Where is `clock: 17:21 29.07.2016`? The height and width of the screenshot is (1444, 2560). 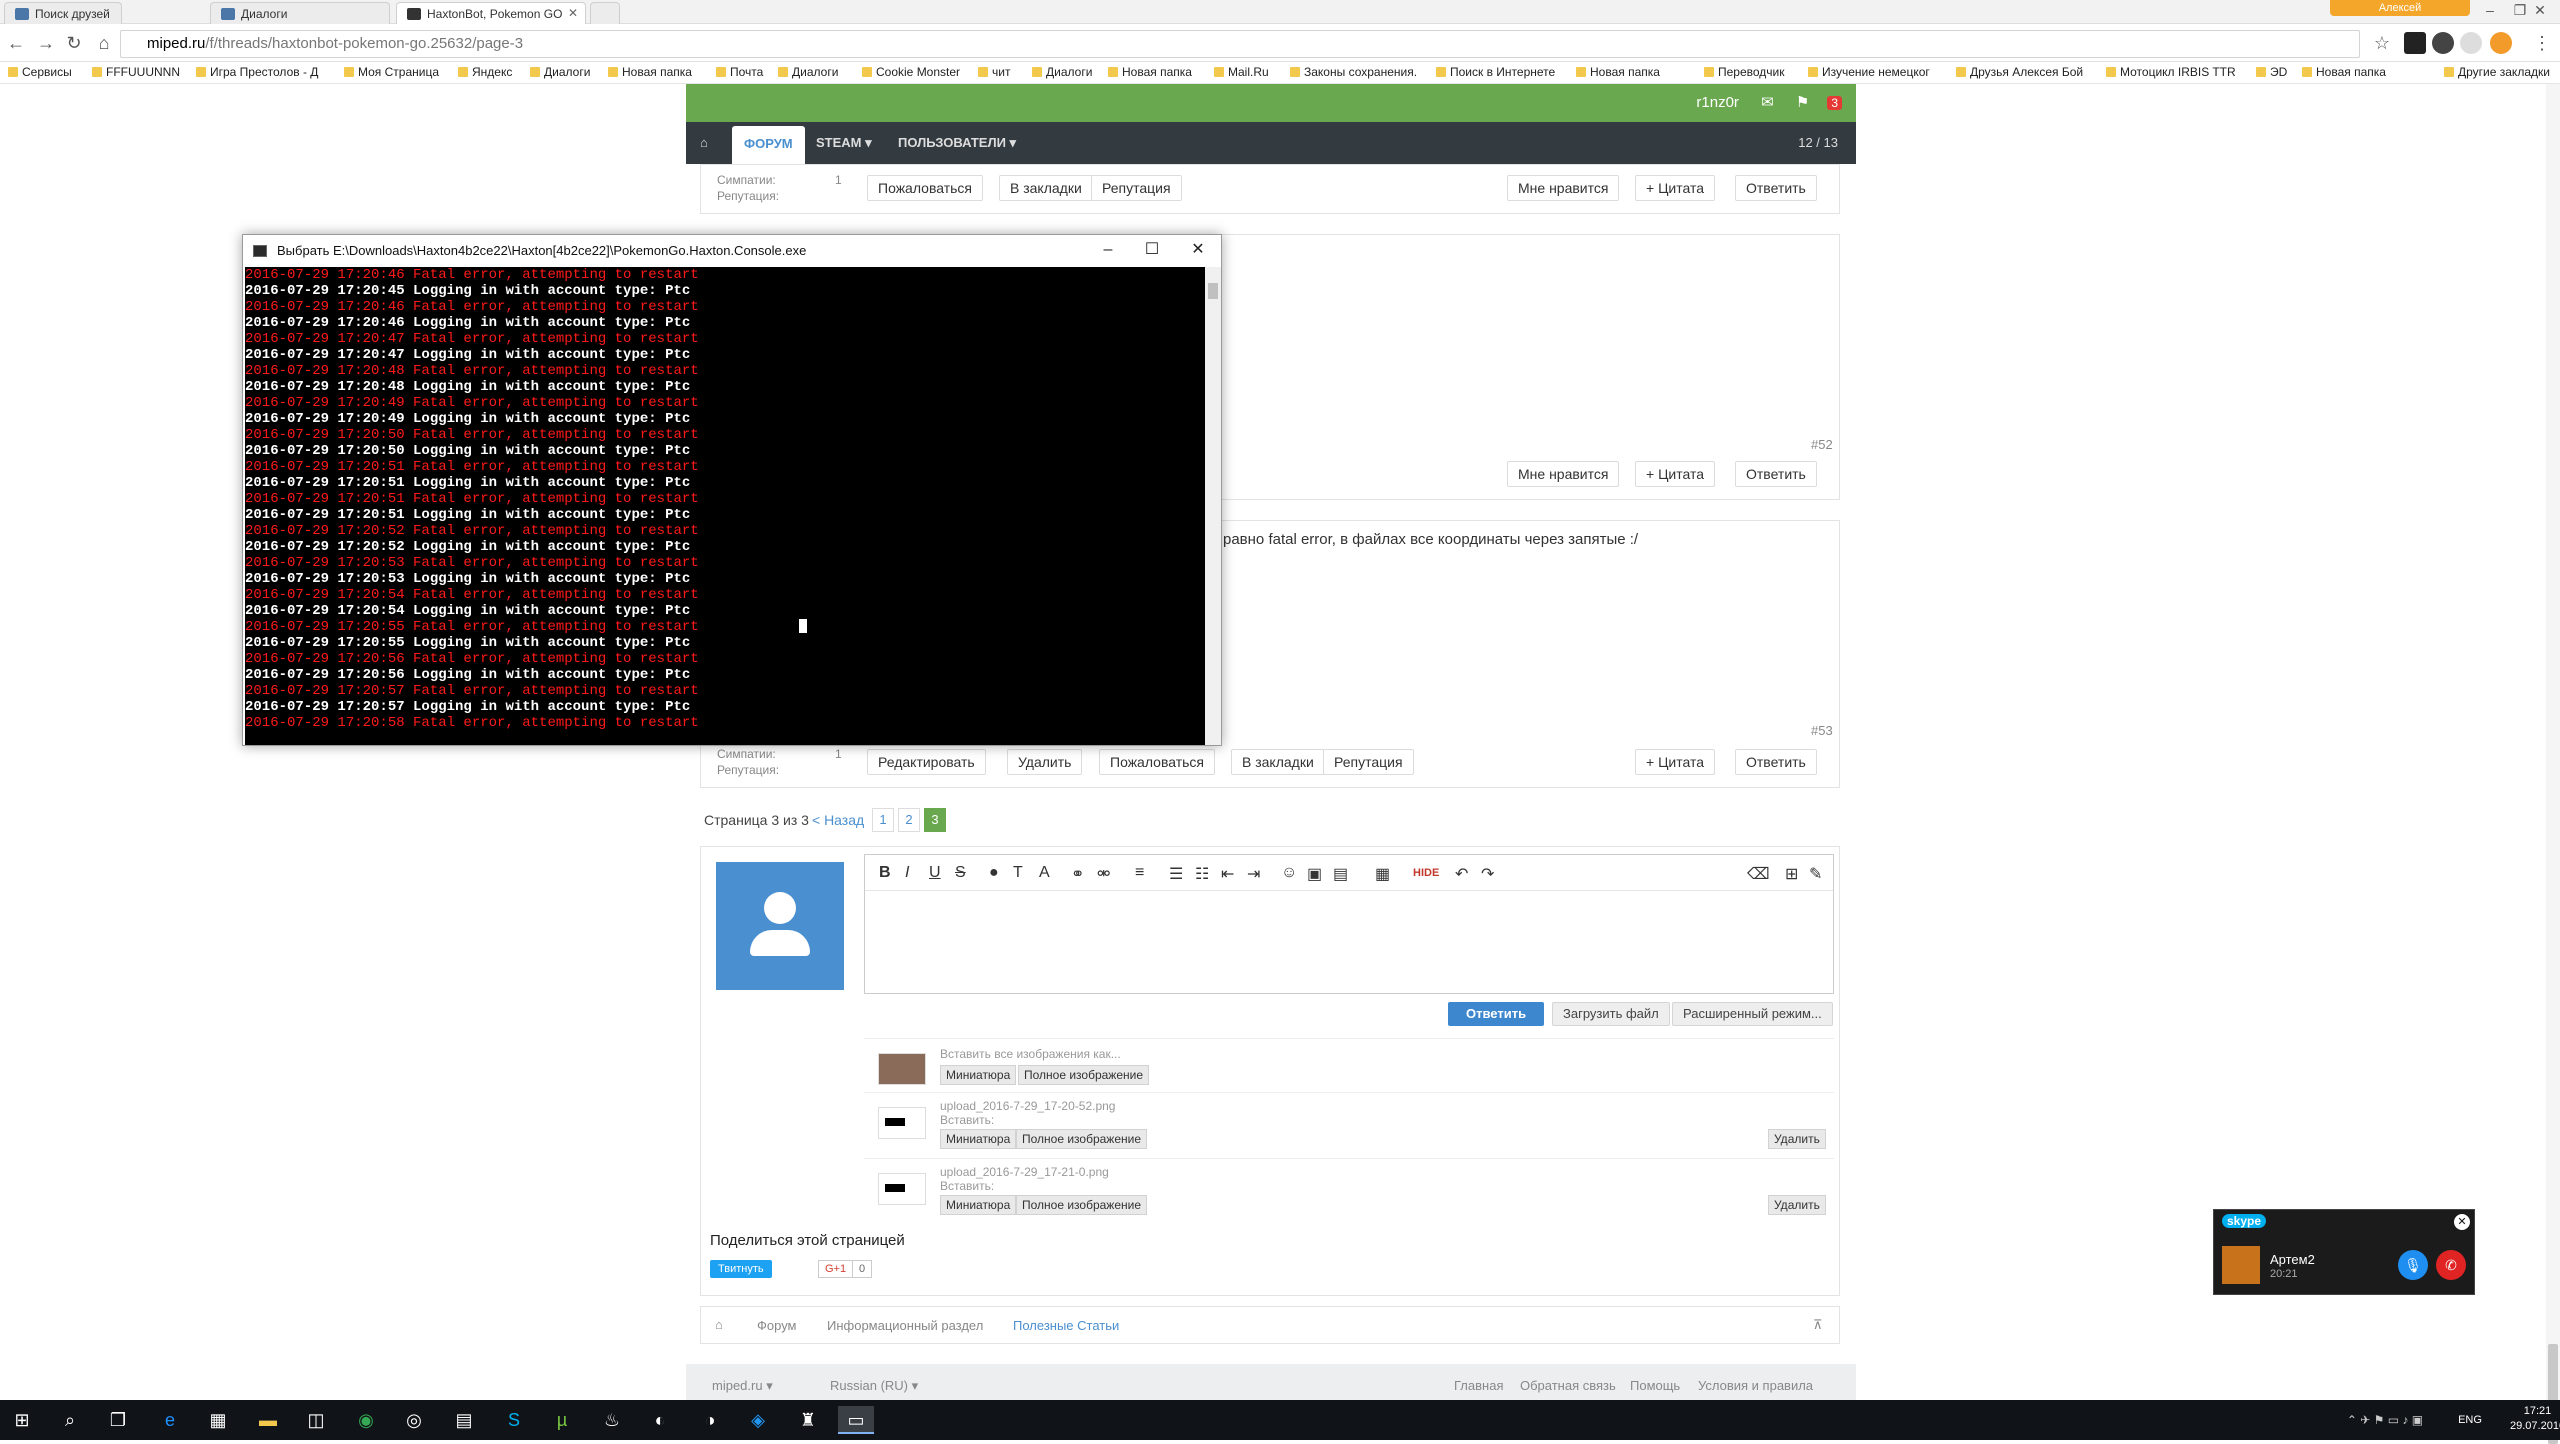
clock: 17:21 29.07.2016 is located at coordinates (2535, 1419).